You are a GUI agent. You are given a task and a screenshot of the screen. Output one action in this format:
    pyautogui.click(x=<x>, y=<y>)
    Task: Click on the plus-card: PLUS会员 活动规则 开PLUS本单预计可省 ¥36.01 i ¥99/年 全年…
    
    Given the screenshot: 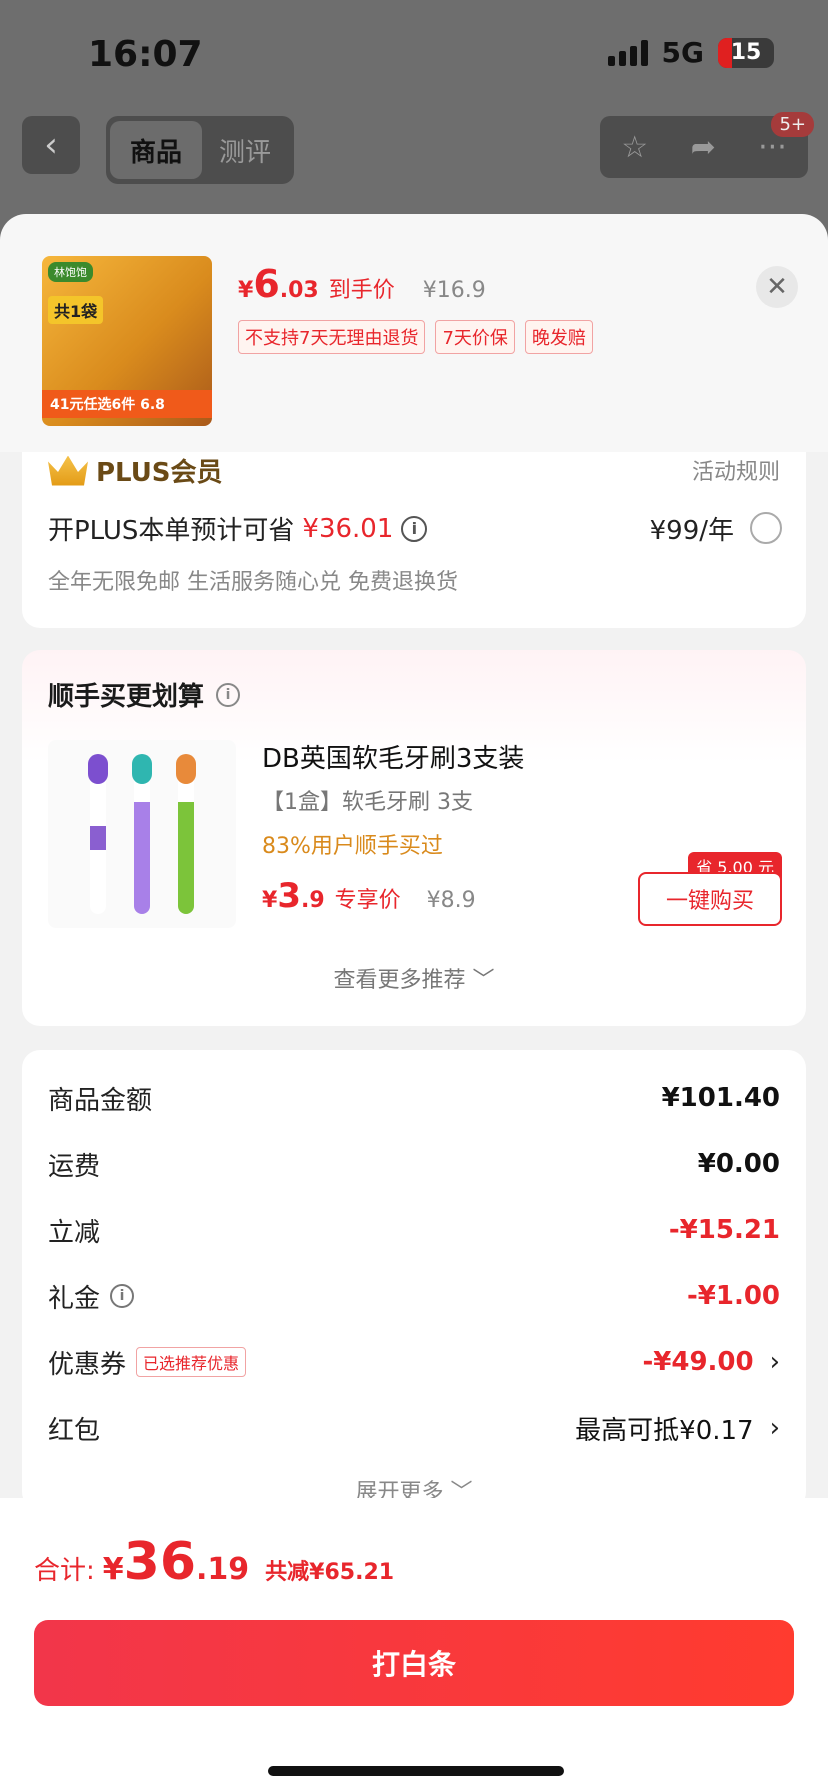 What is the action you would take?
    pyautogui.click(x=414, y=540)
    